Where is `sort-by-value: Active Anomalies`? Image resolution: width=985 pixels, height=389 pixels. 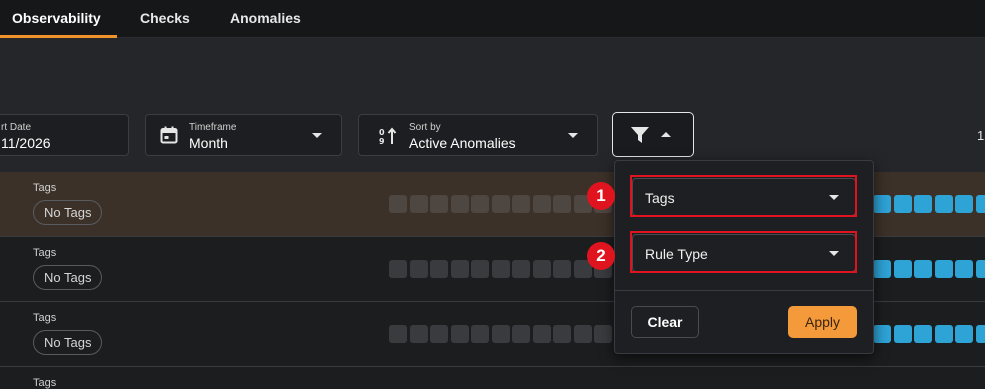 sort-by-value: Active Anomalies is located at coordinates (462, 143).